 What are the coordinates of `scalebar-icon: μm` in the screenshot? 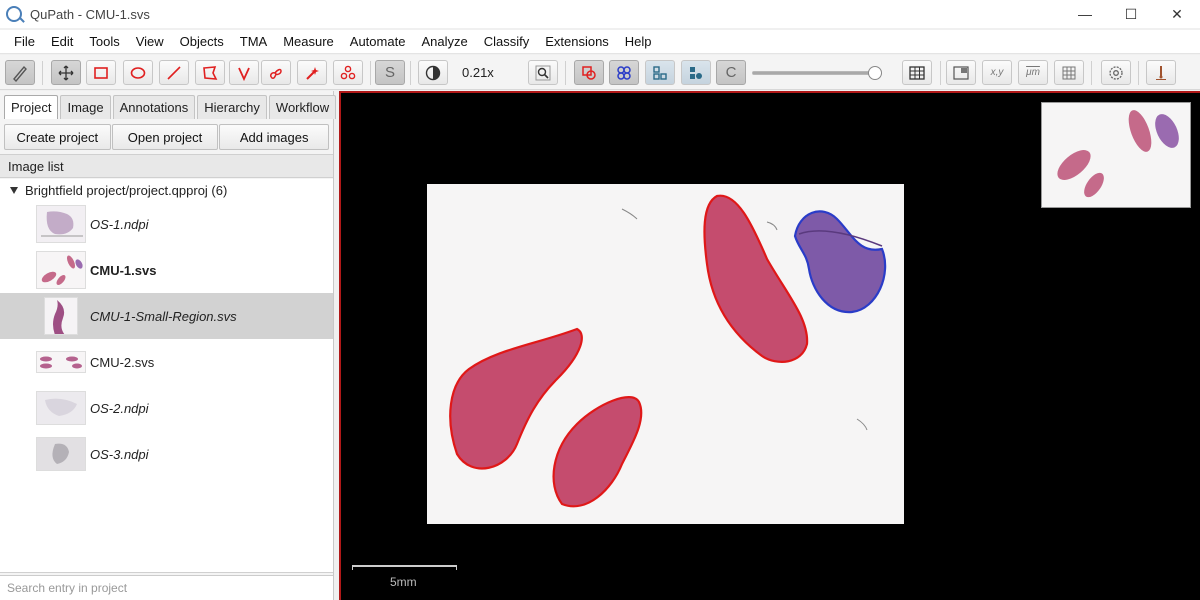 It's located at (1033, 72).